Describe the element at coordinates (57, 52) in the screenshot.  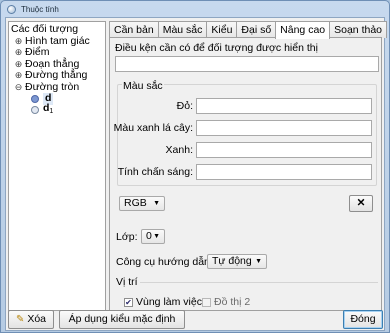
I see `tree-group: ⊕ Điểm` at that location.